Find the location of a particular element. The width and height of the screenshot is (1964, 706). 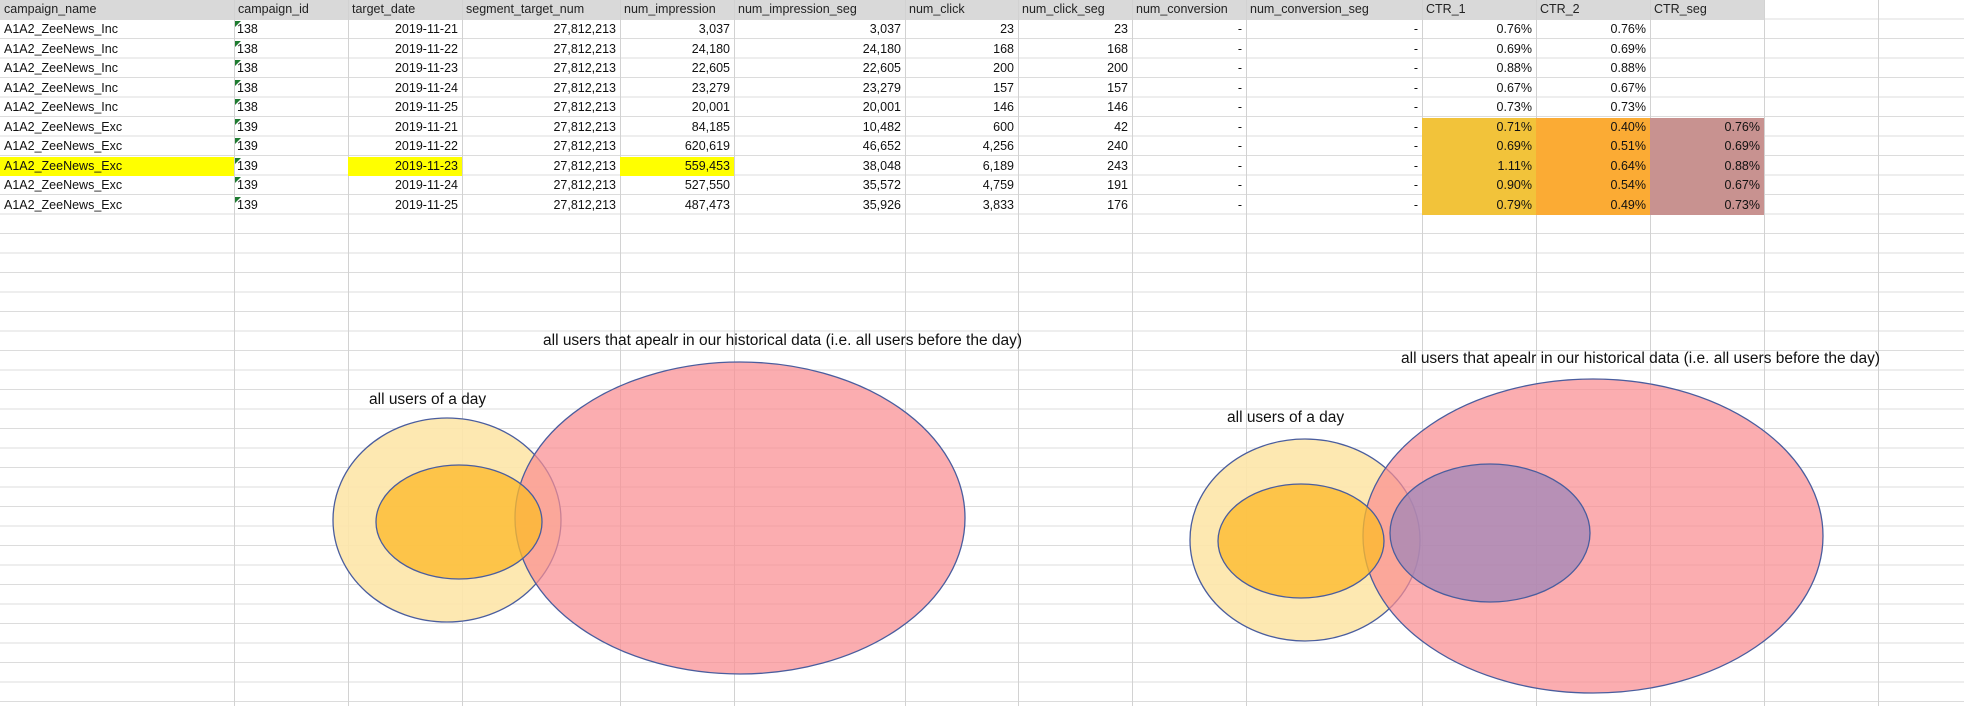

left-day-label: all users of a day is located at coordinates (427, 399).